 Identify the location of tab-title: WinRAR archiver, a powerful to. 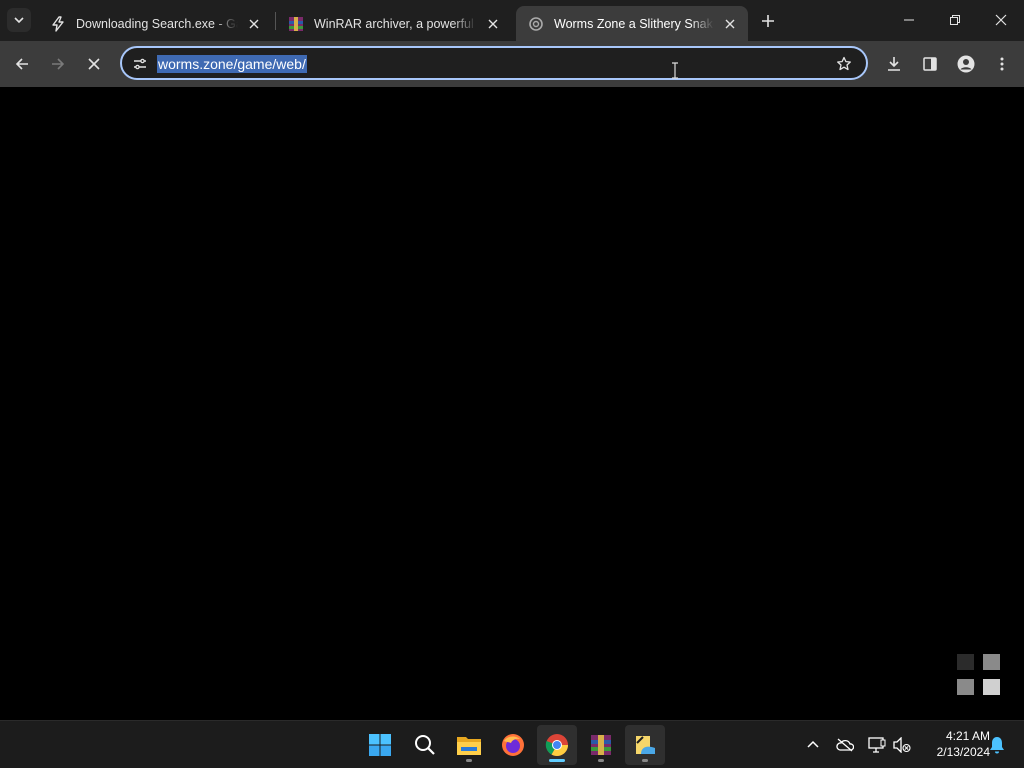
(395, 23).